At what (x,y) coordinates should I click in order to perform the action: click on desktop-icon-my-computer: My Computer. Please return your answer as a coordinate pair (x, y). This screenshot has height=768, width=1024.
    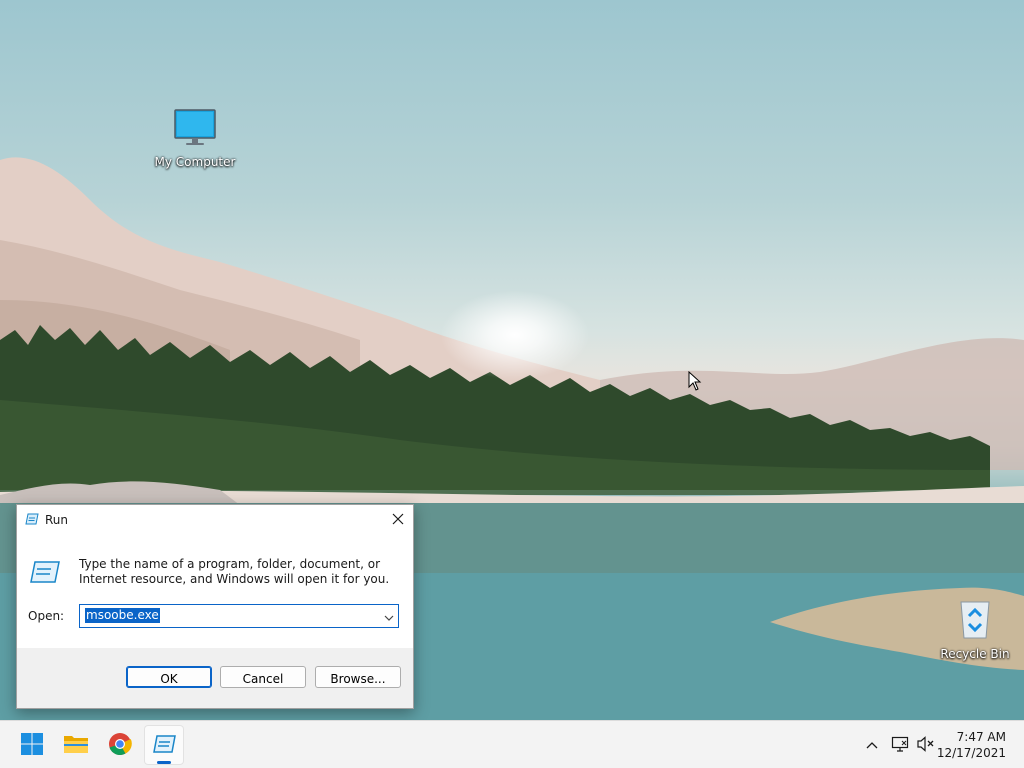
    Looking at the image, I should click on (195, 138).